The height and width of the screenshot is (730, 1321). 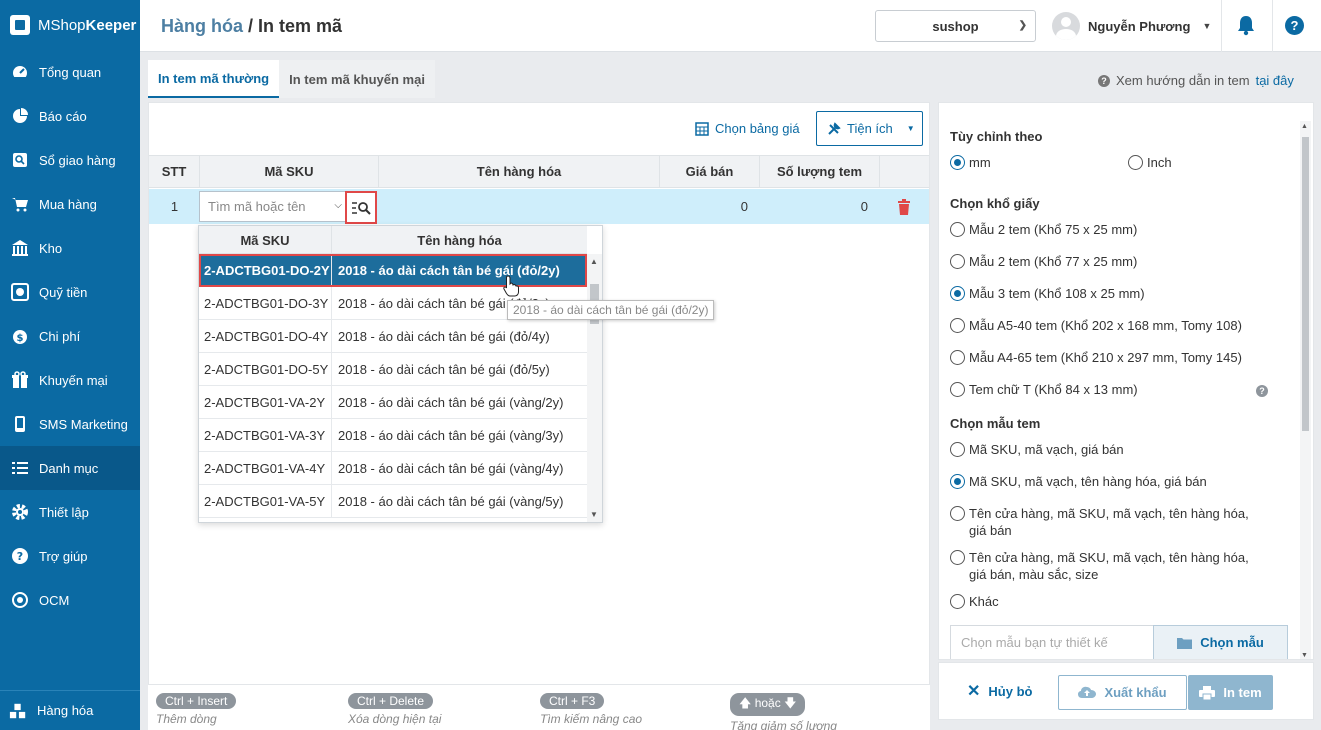 I want to click on sidebar-item-label: Chi phí, so click(x=60, y=336).